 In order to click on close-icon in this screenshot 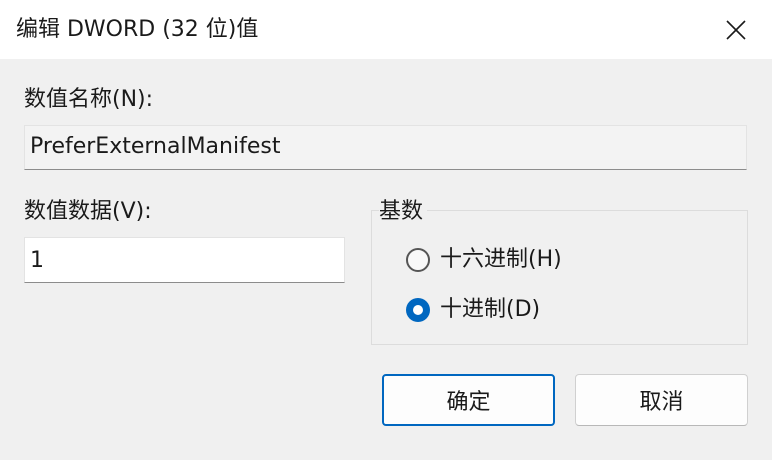, I will do `click(736, 29)`.